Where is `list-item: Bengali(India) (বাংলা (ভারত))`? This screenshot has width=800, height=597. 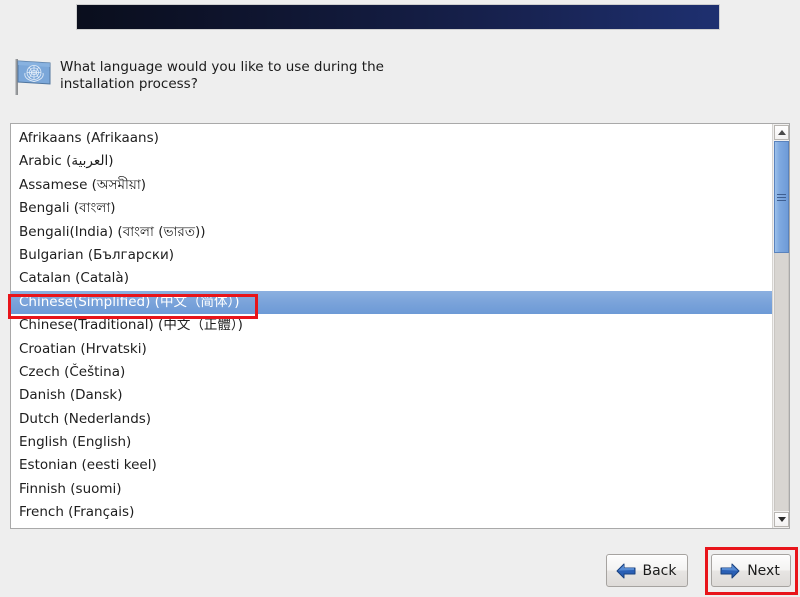
list-item: Bengali(India) (বাংলা (ভারত)) is located at coordinates (391, 232).